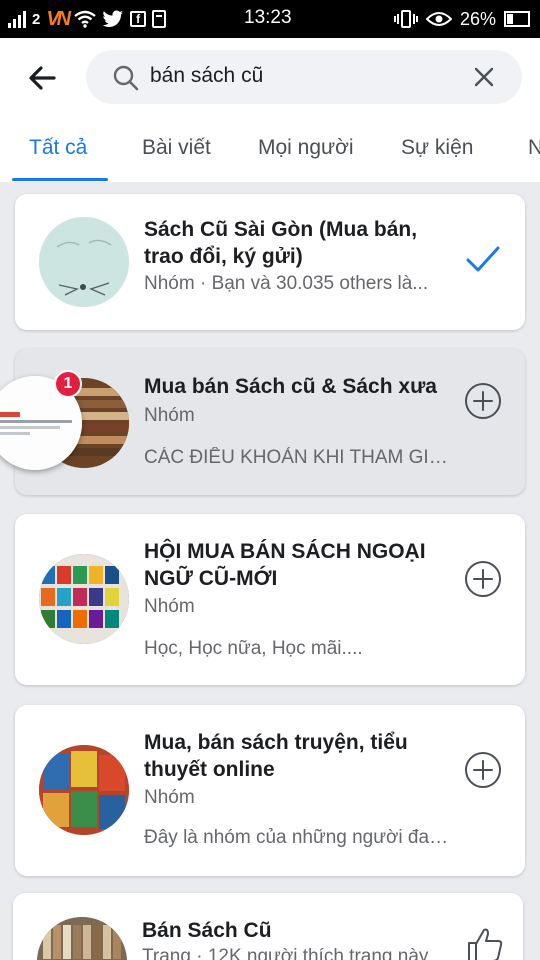 This screenshot has height=960, width=540. What do you see at coordinates (294, 565) in the screenshot?
I see `result-title: HỘI MUA BÁN SÁCH NGOẠI NGỮ CŨ-MỚI` at bounding box center [294, 565].